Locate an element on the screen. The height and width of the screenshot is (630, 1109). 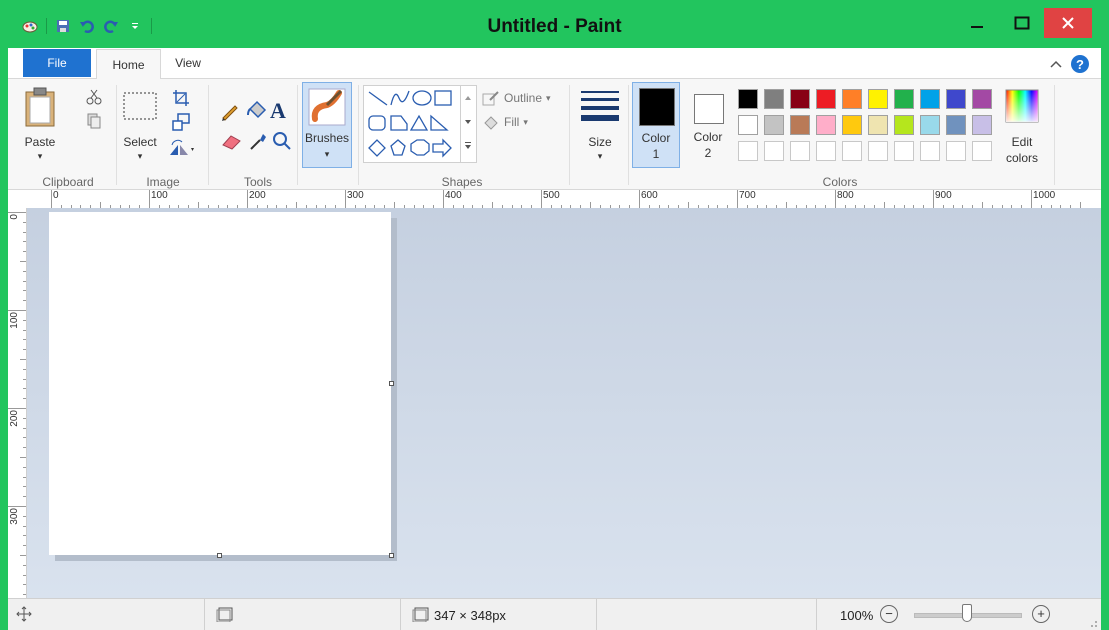
window-title: Untitled - Paint is located at coordinates (554, 26).